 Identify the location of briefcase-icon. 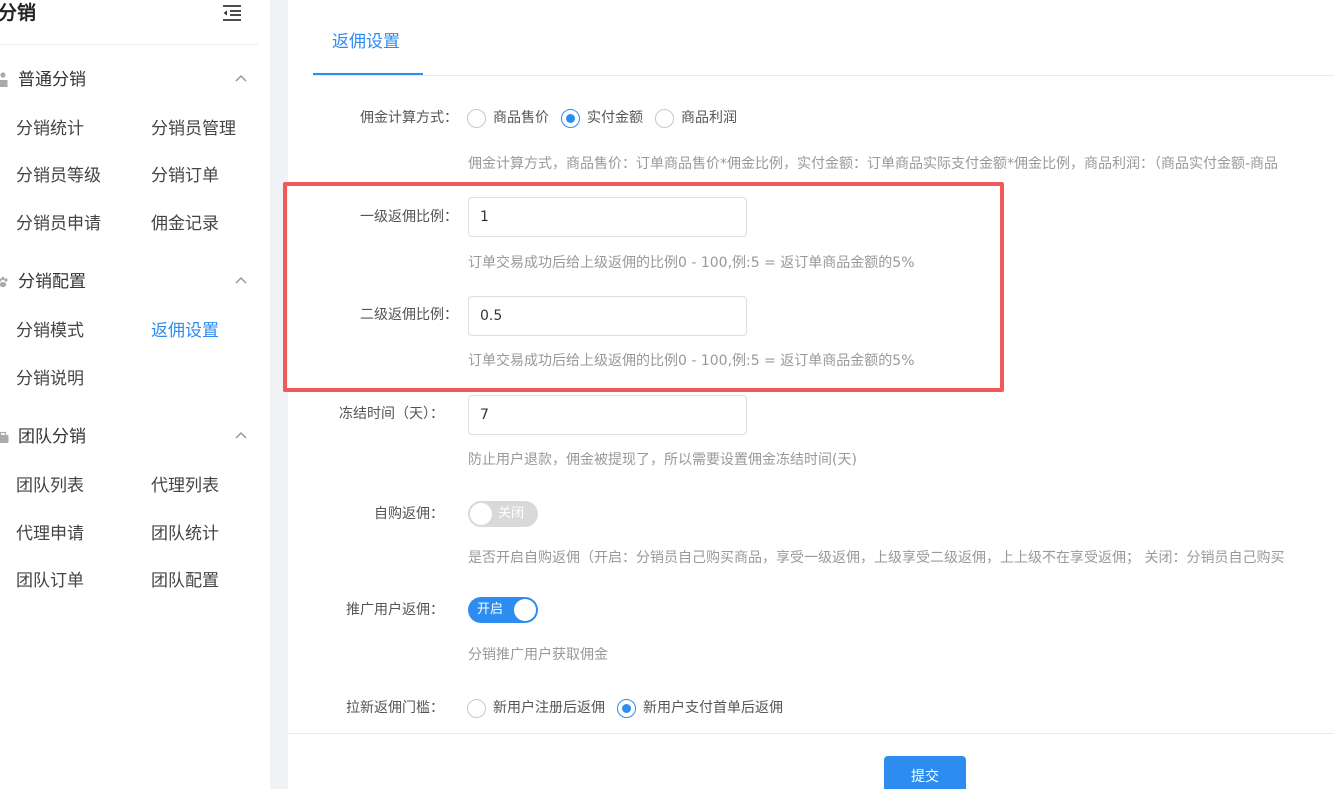
(4, 437).